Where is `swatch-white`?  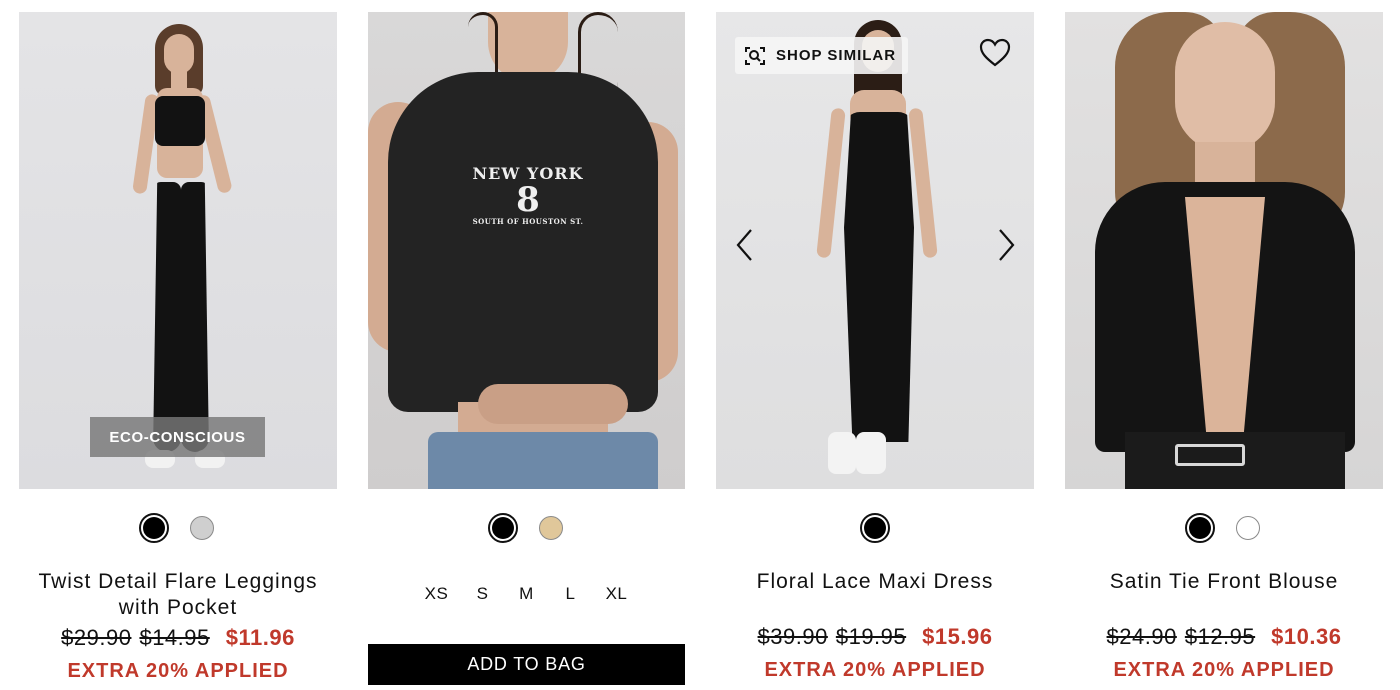
swatch-white is located at coordinates (1248, 528).